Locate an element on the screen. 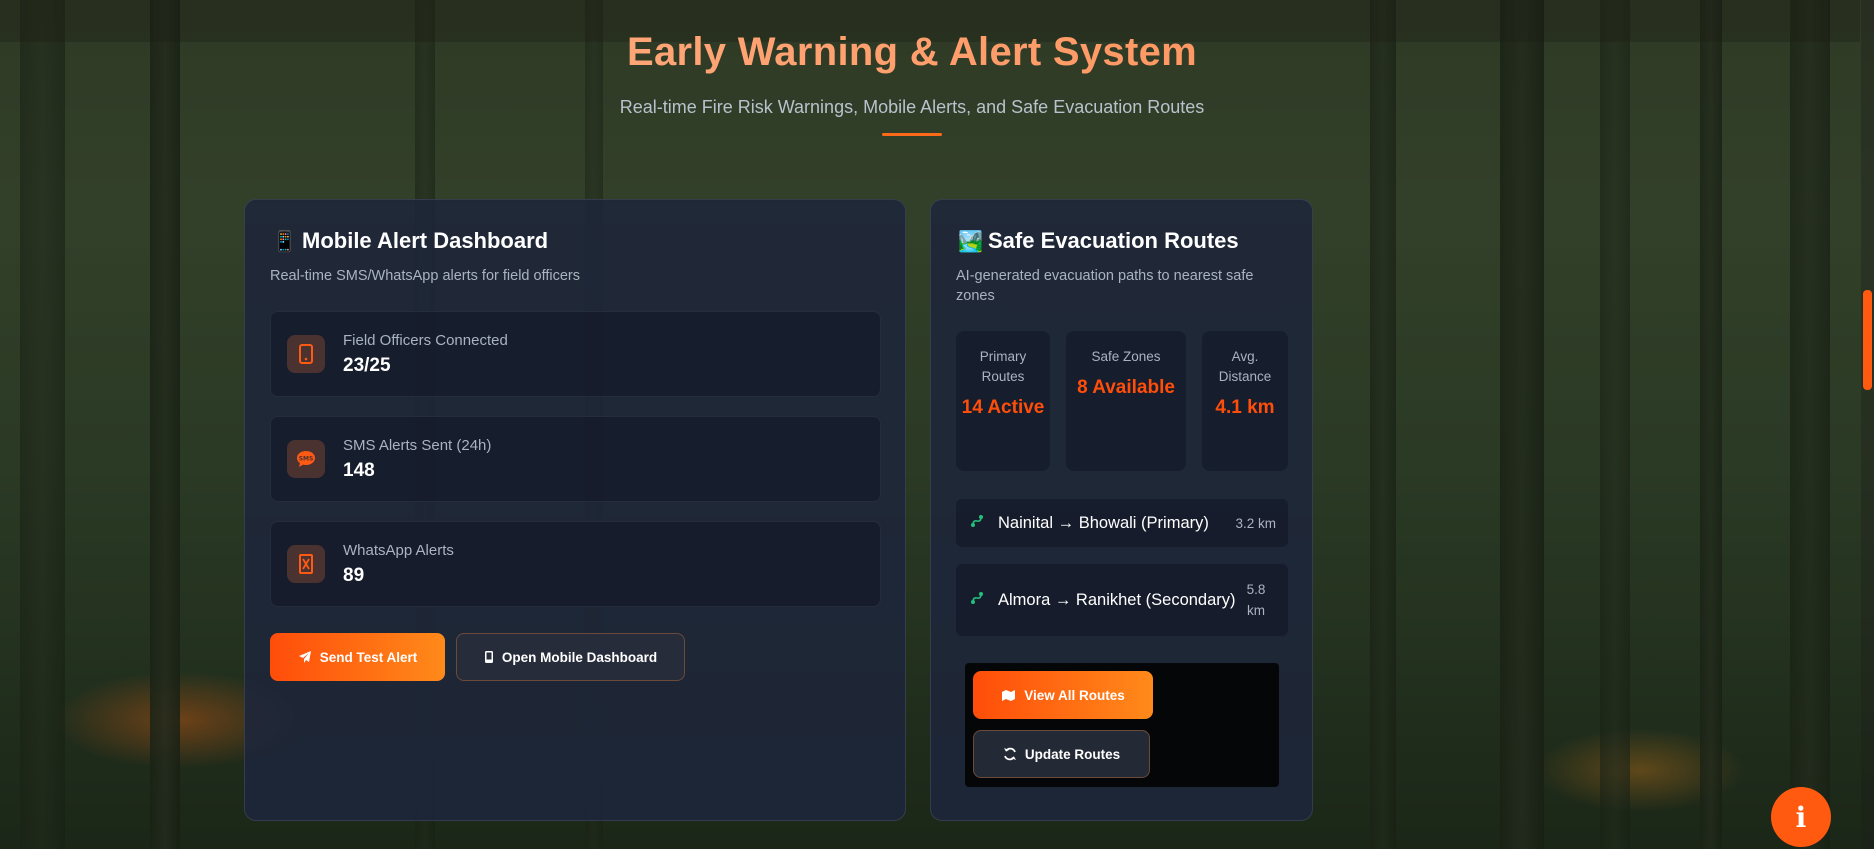  route-actions: View All Routes Update Routes is located at coordinates (1122, 725).